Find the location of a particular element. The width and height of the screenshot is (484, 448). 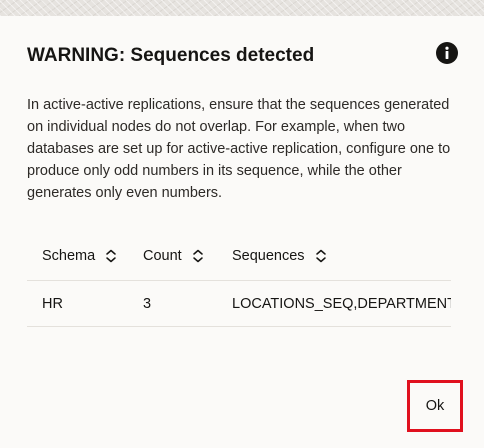

info-icon is located at coordinates (447, 53).